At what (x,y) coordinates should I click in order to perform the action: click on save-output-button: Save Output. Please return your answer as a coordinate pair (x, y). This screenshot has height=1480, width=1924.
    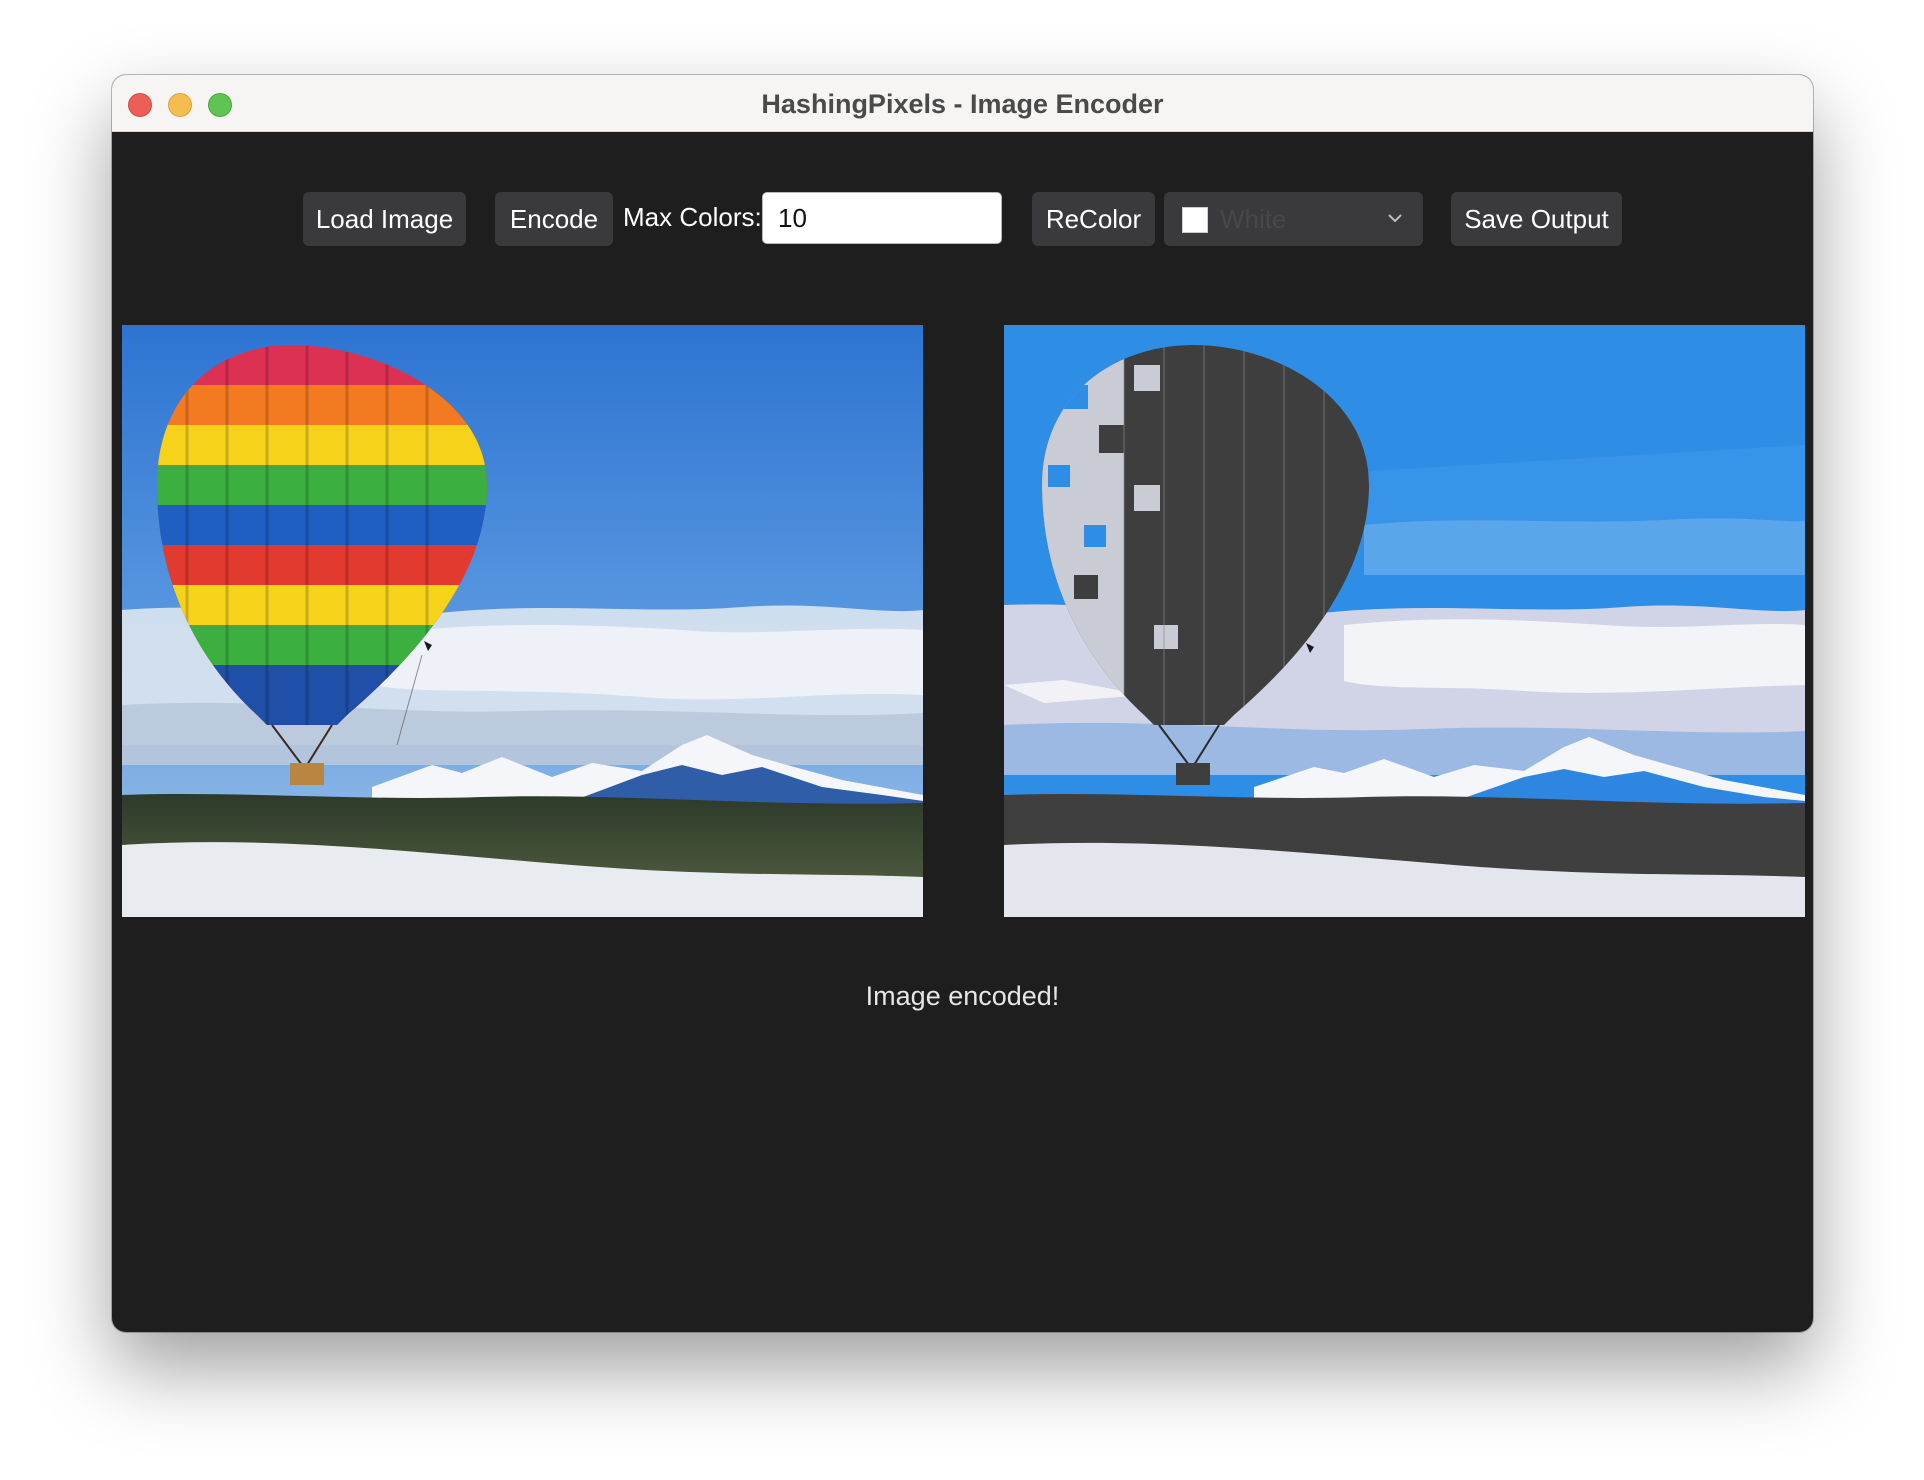
    Looking at the image, I should click on (1536, 219).